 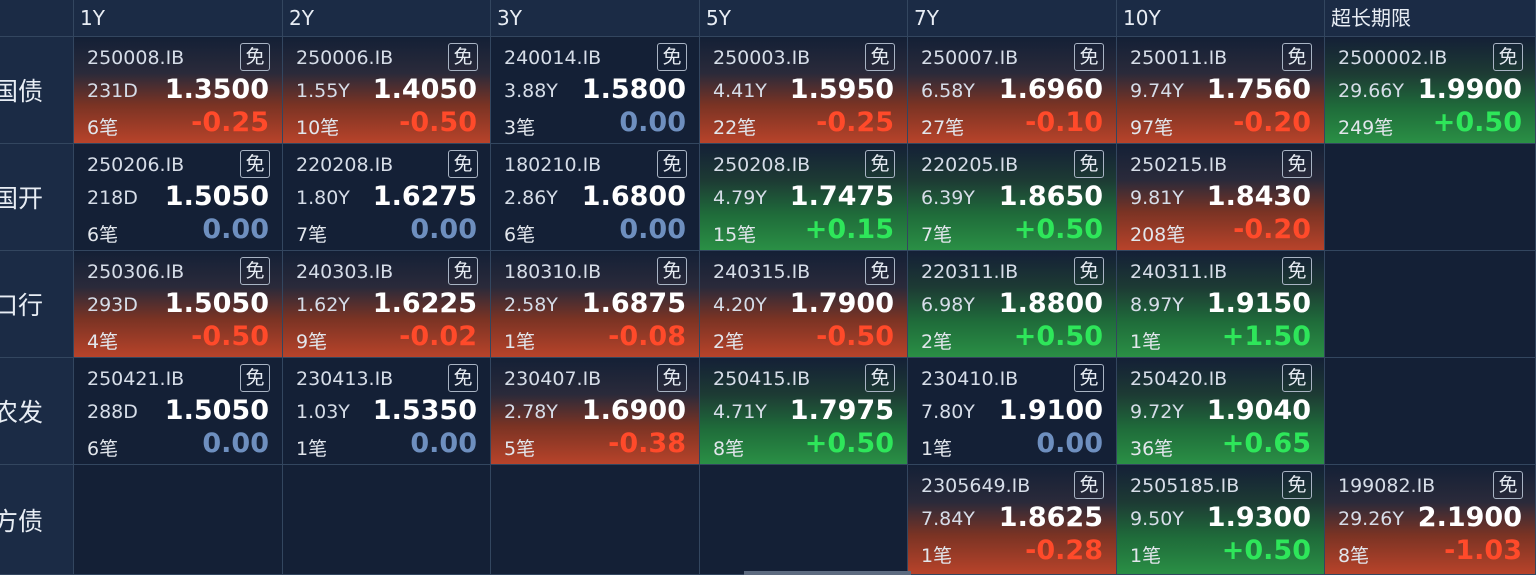 I want to click on yield-value: 1.9100, so click(x=1050, y=410).